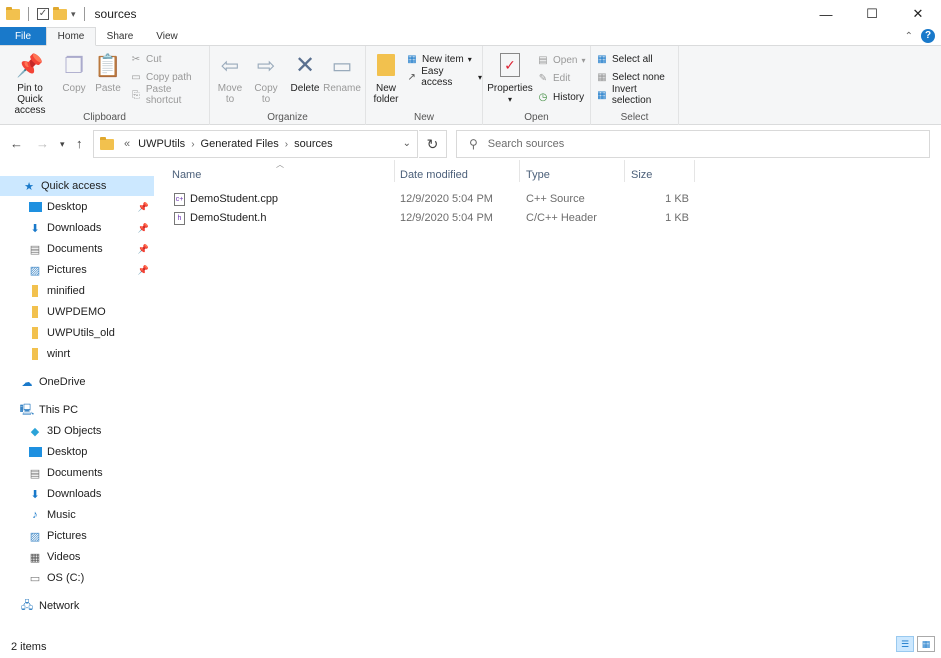 Image resolution: width=941 pixels, height=658 pixels. I want to click on nav-pc-documents: ▤ Documents, so click(77, 473).